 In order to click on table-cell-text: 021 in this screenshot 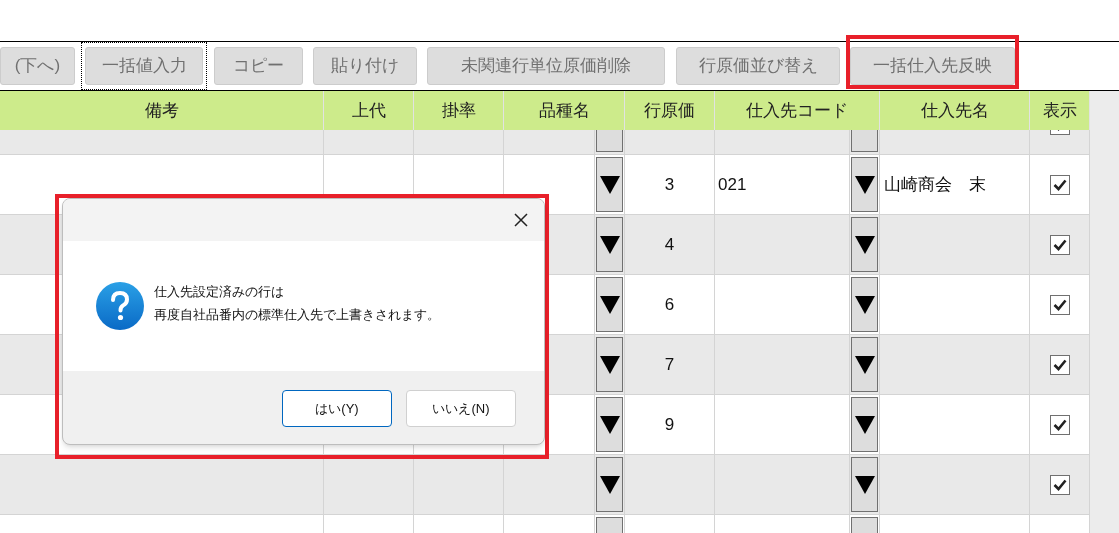, I will do `click(732, 184)`.